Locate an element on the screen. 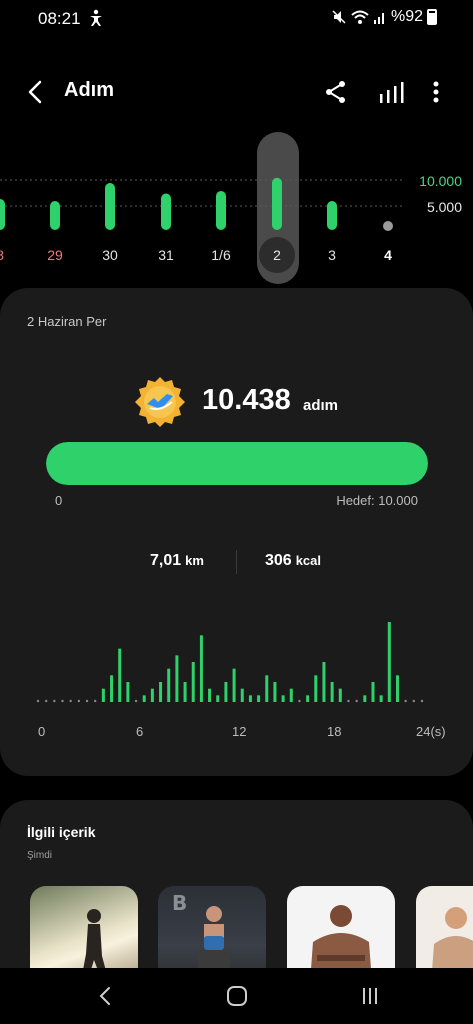 This screenshot has width=473, height=1024. week-day-label: 8 is located at coordinates (10, 255).